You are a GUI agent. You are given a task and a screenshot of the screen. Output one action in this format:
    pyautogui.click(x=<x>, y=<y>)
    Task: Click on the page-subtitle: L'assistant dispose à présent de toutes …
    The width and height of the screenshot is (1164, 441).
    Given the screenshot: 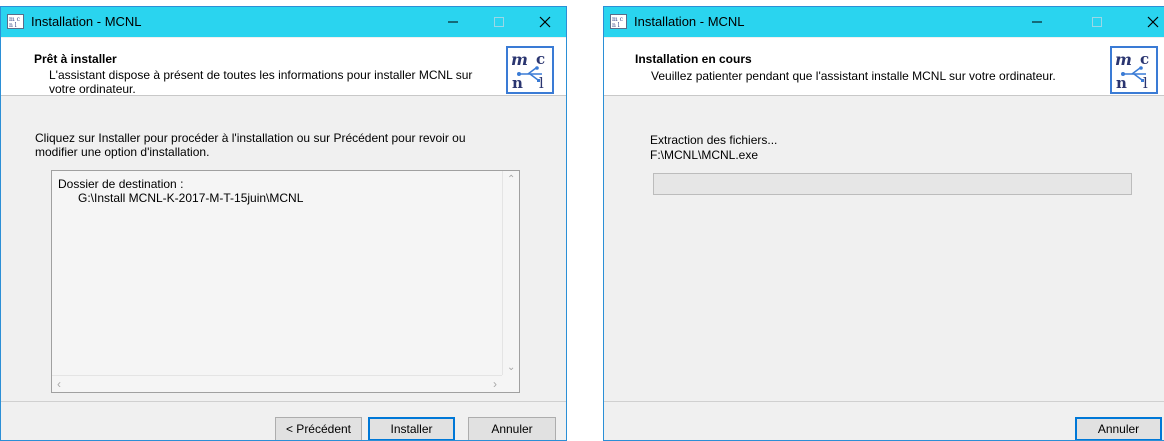 What is the action you would take?
    pyautogui.click(x=260, y=82)
    